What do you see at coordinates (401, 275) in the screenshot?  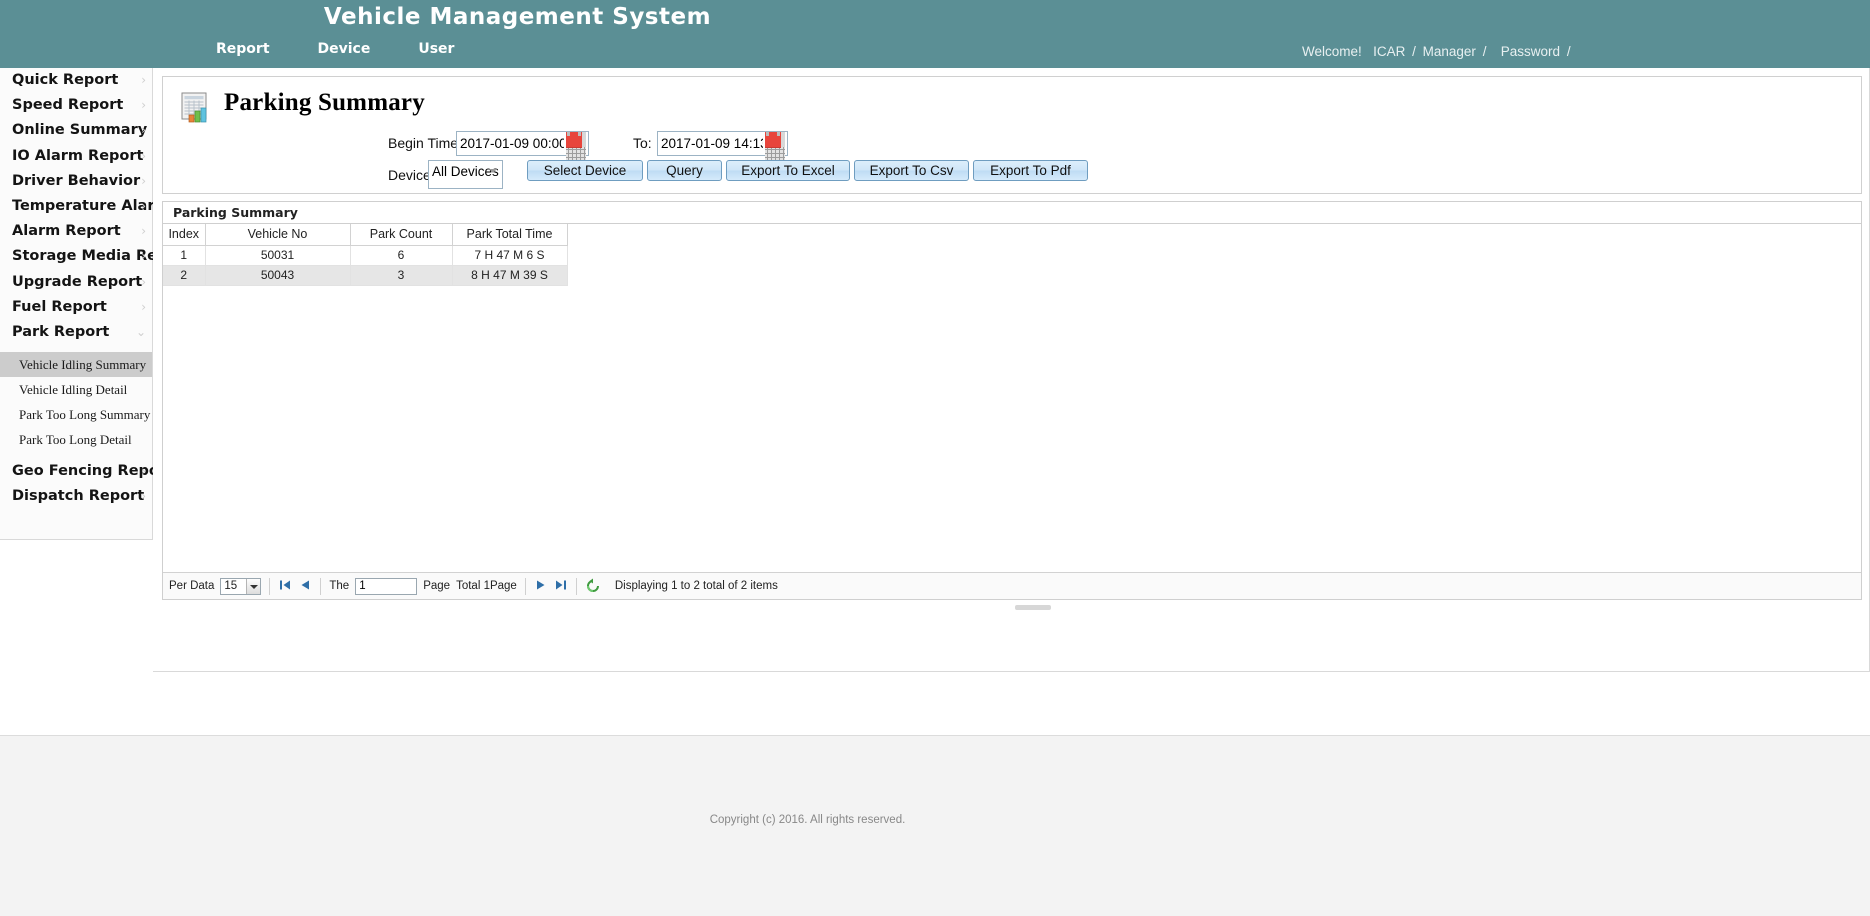 I see `cell-park-count: 3` at bounding box center [401, 275].